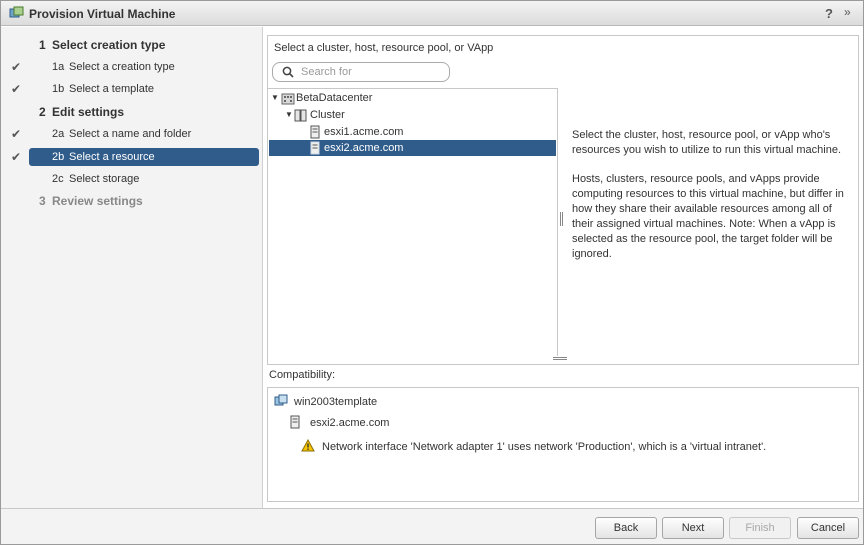 This screenshot has width=864, height=545. Describe the element at coordinates (132, 113) in the screenshot. I see `step-2: 2 Edit settings` at that location.